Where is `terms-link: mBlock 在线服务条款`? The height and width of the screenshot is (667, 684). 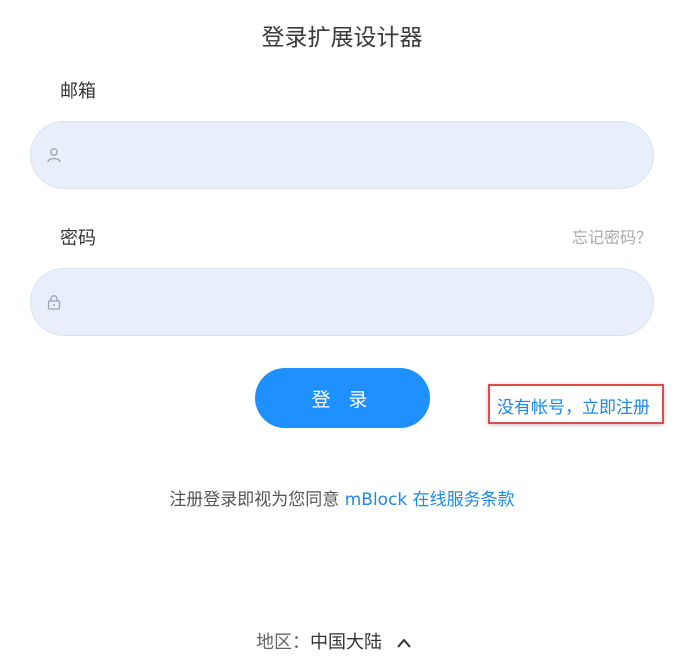
terms-link: mBlock 在线服务条款 is located at coordinates (430, 500).